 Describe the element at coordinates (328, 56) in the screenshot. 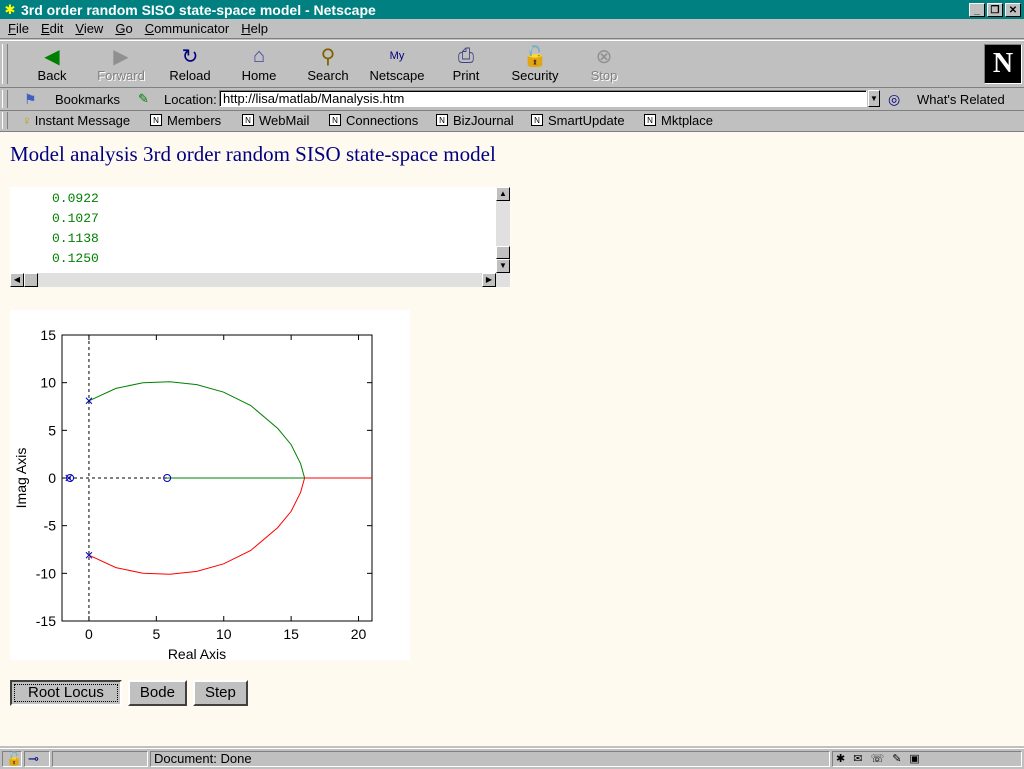

I see `search-icon: ⚲` at that location.